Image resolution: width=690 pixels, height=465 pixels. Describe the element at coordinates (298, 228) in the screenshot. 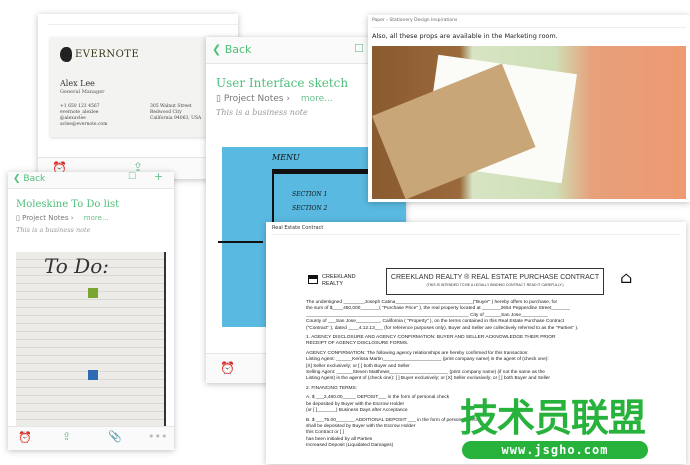

I see `window-title: Real Estate Contract` at that location.